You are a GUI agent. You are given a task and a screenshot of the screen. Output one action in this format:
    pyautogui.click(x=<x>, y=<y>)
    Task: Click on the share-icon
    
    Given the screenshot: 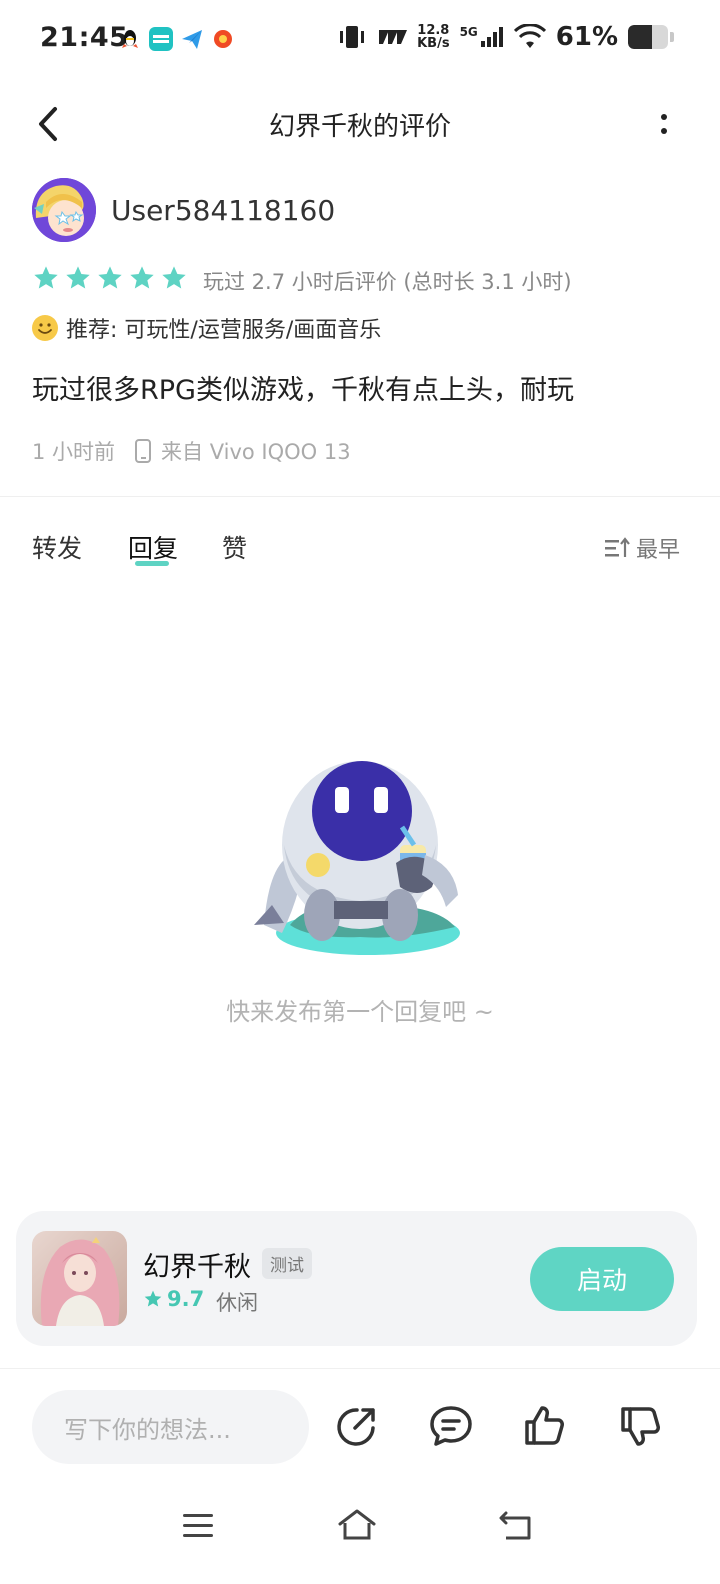 What is the action you would take?
    pyautogui.click(x=356, y=1427)
    